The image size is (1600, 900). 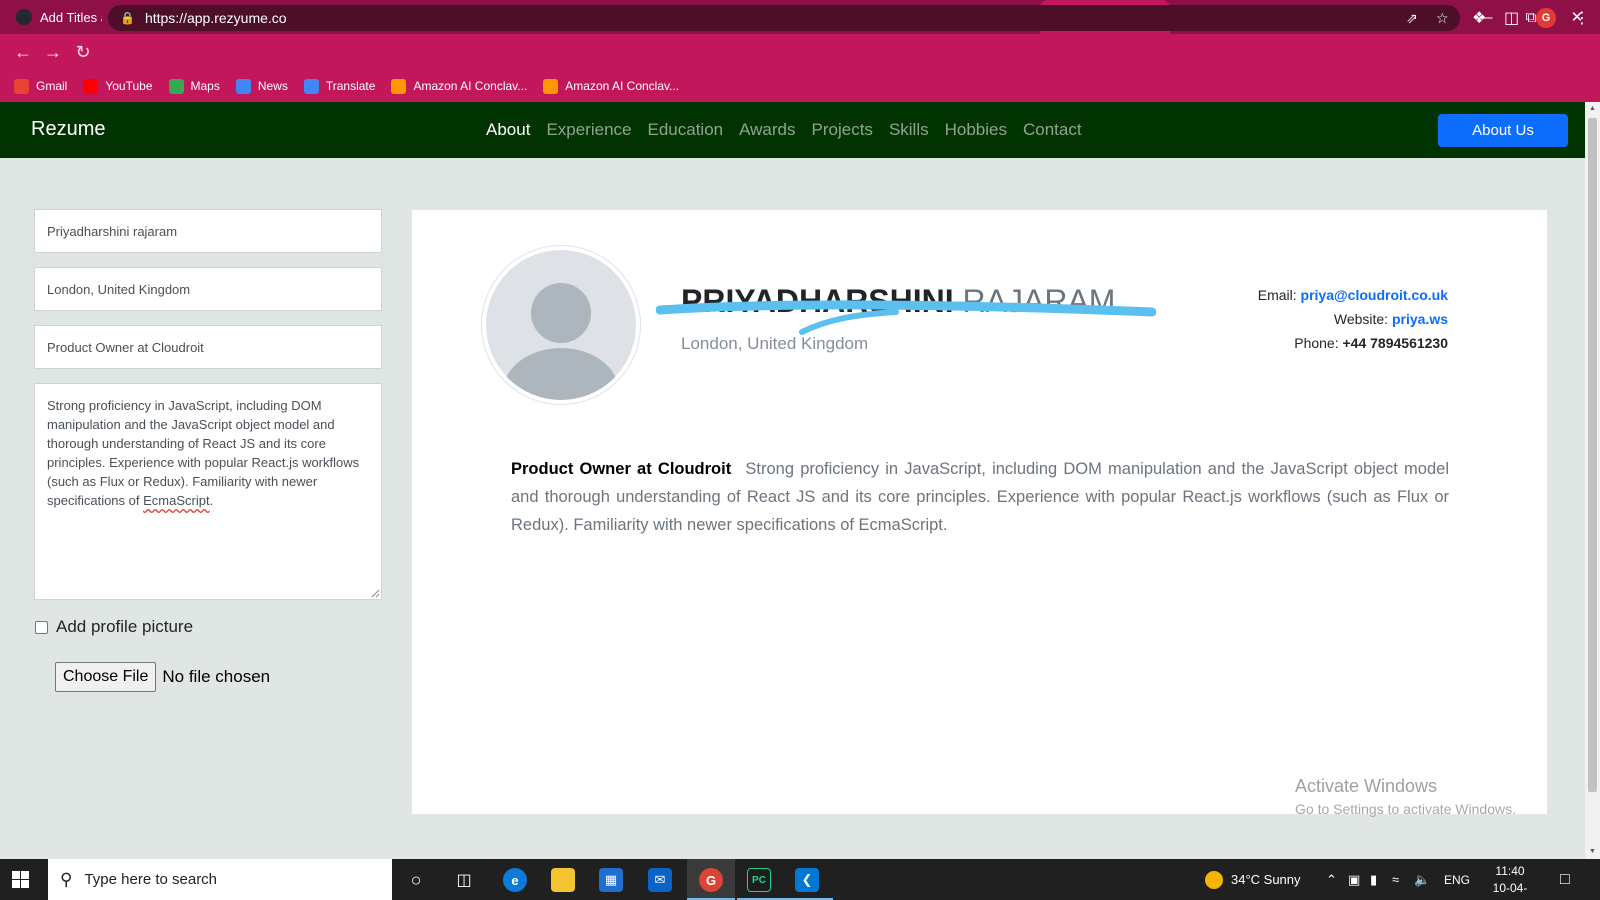 What do you see at coordinates (208, 231) in the screenshot?
I see `name-input` at bounding box center [208, 231].